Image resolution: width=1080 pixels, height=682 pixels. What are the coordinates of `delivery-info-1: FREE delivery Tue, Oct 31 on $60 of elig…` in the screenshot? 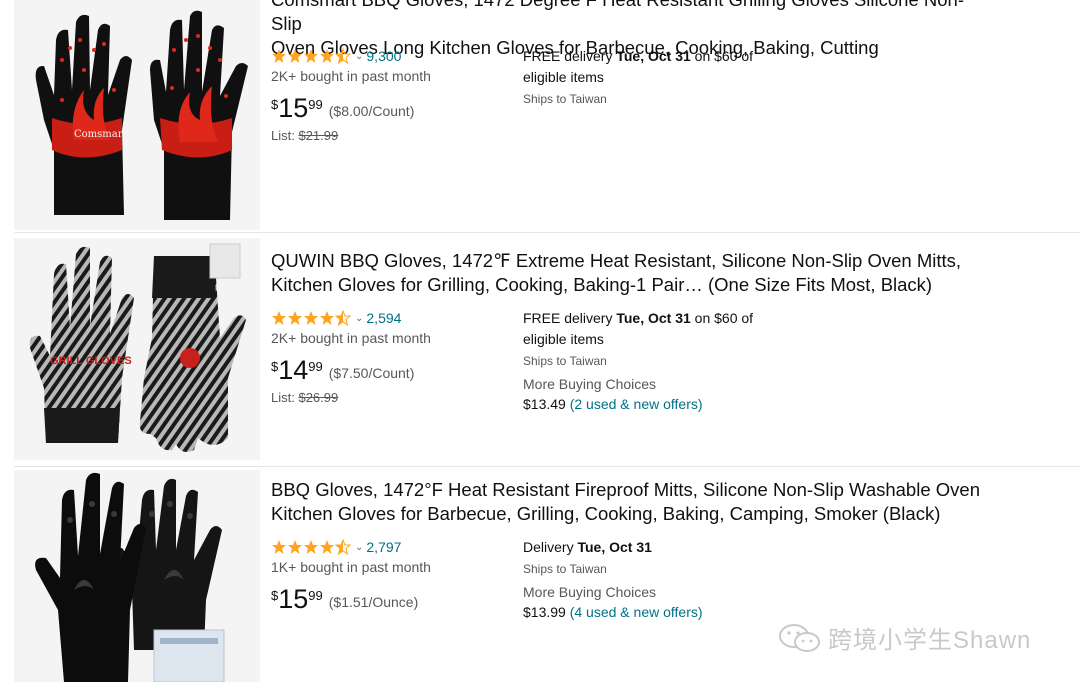 It's located at (648, 67).